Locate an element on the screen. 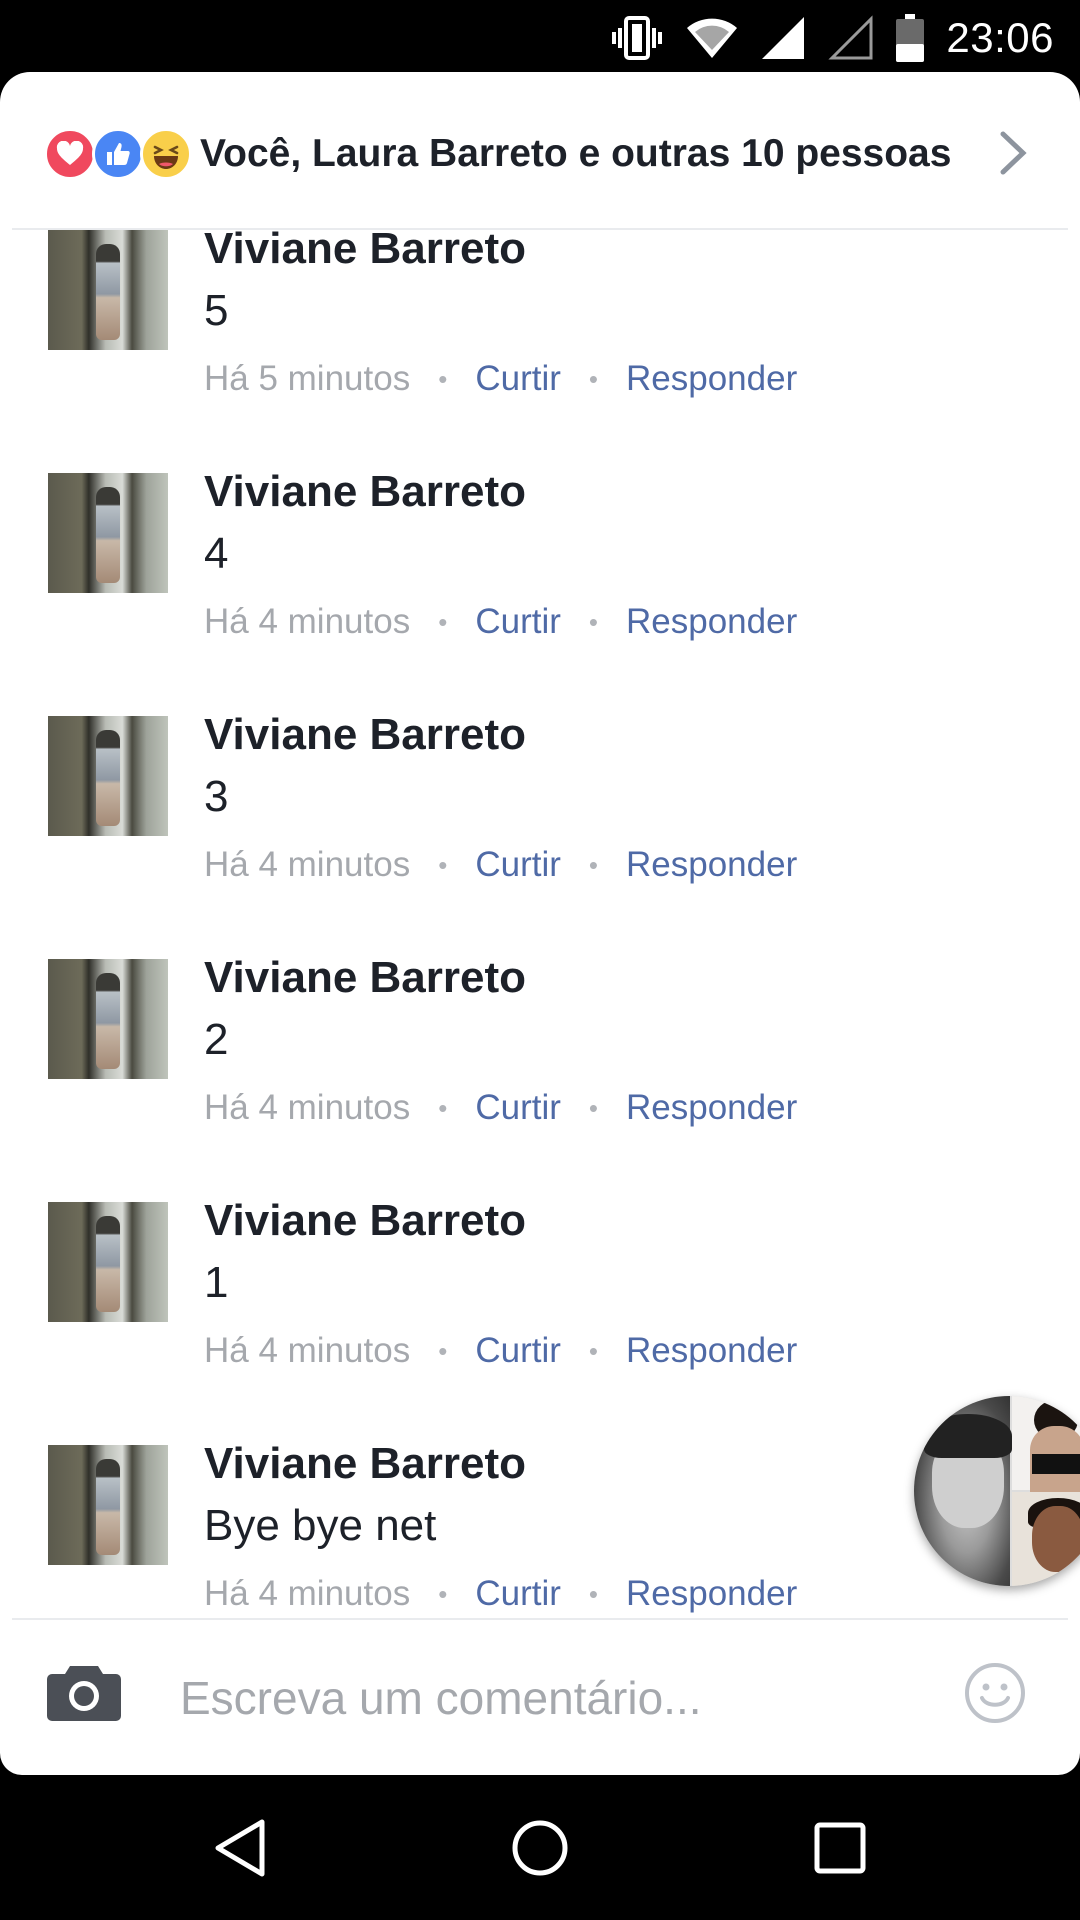 This screenshot has width=1080, height=1920. camera-icon is located at coordinates (84, 1694).